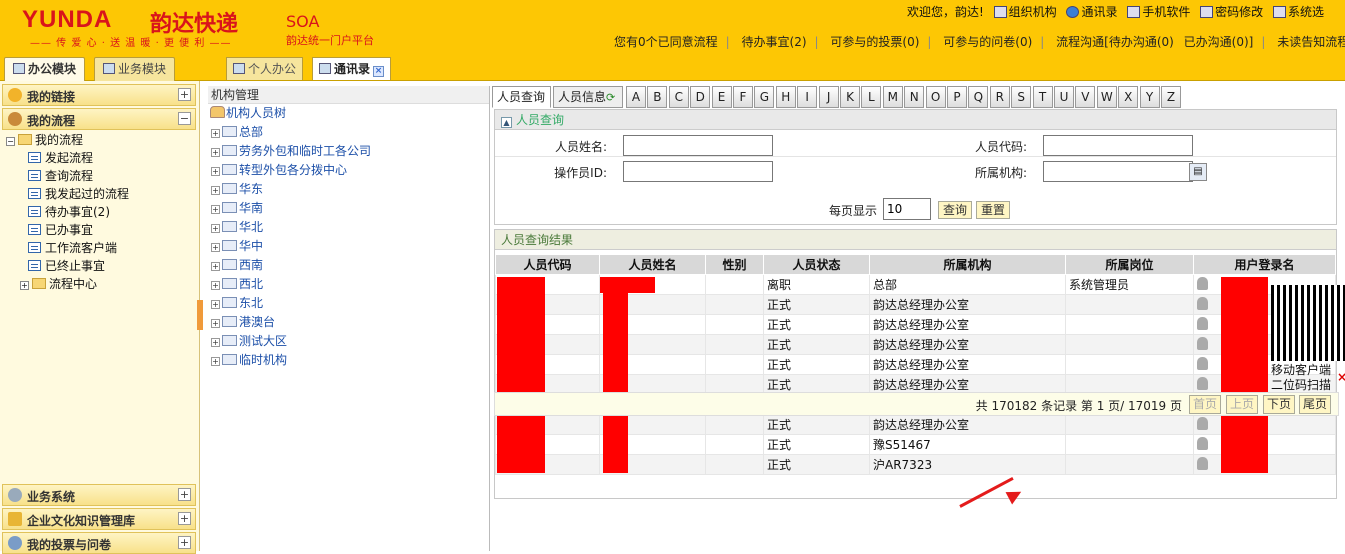  I want to click on org-input, so click(1118, 171).